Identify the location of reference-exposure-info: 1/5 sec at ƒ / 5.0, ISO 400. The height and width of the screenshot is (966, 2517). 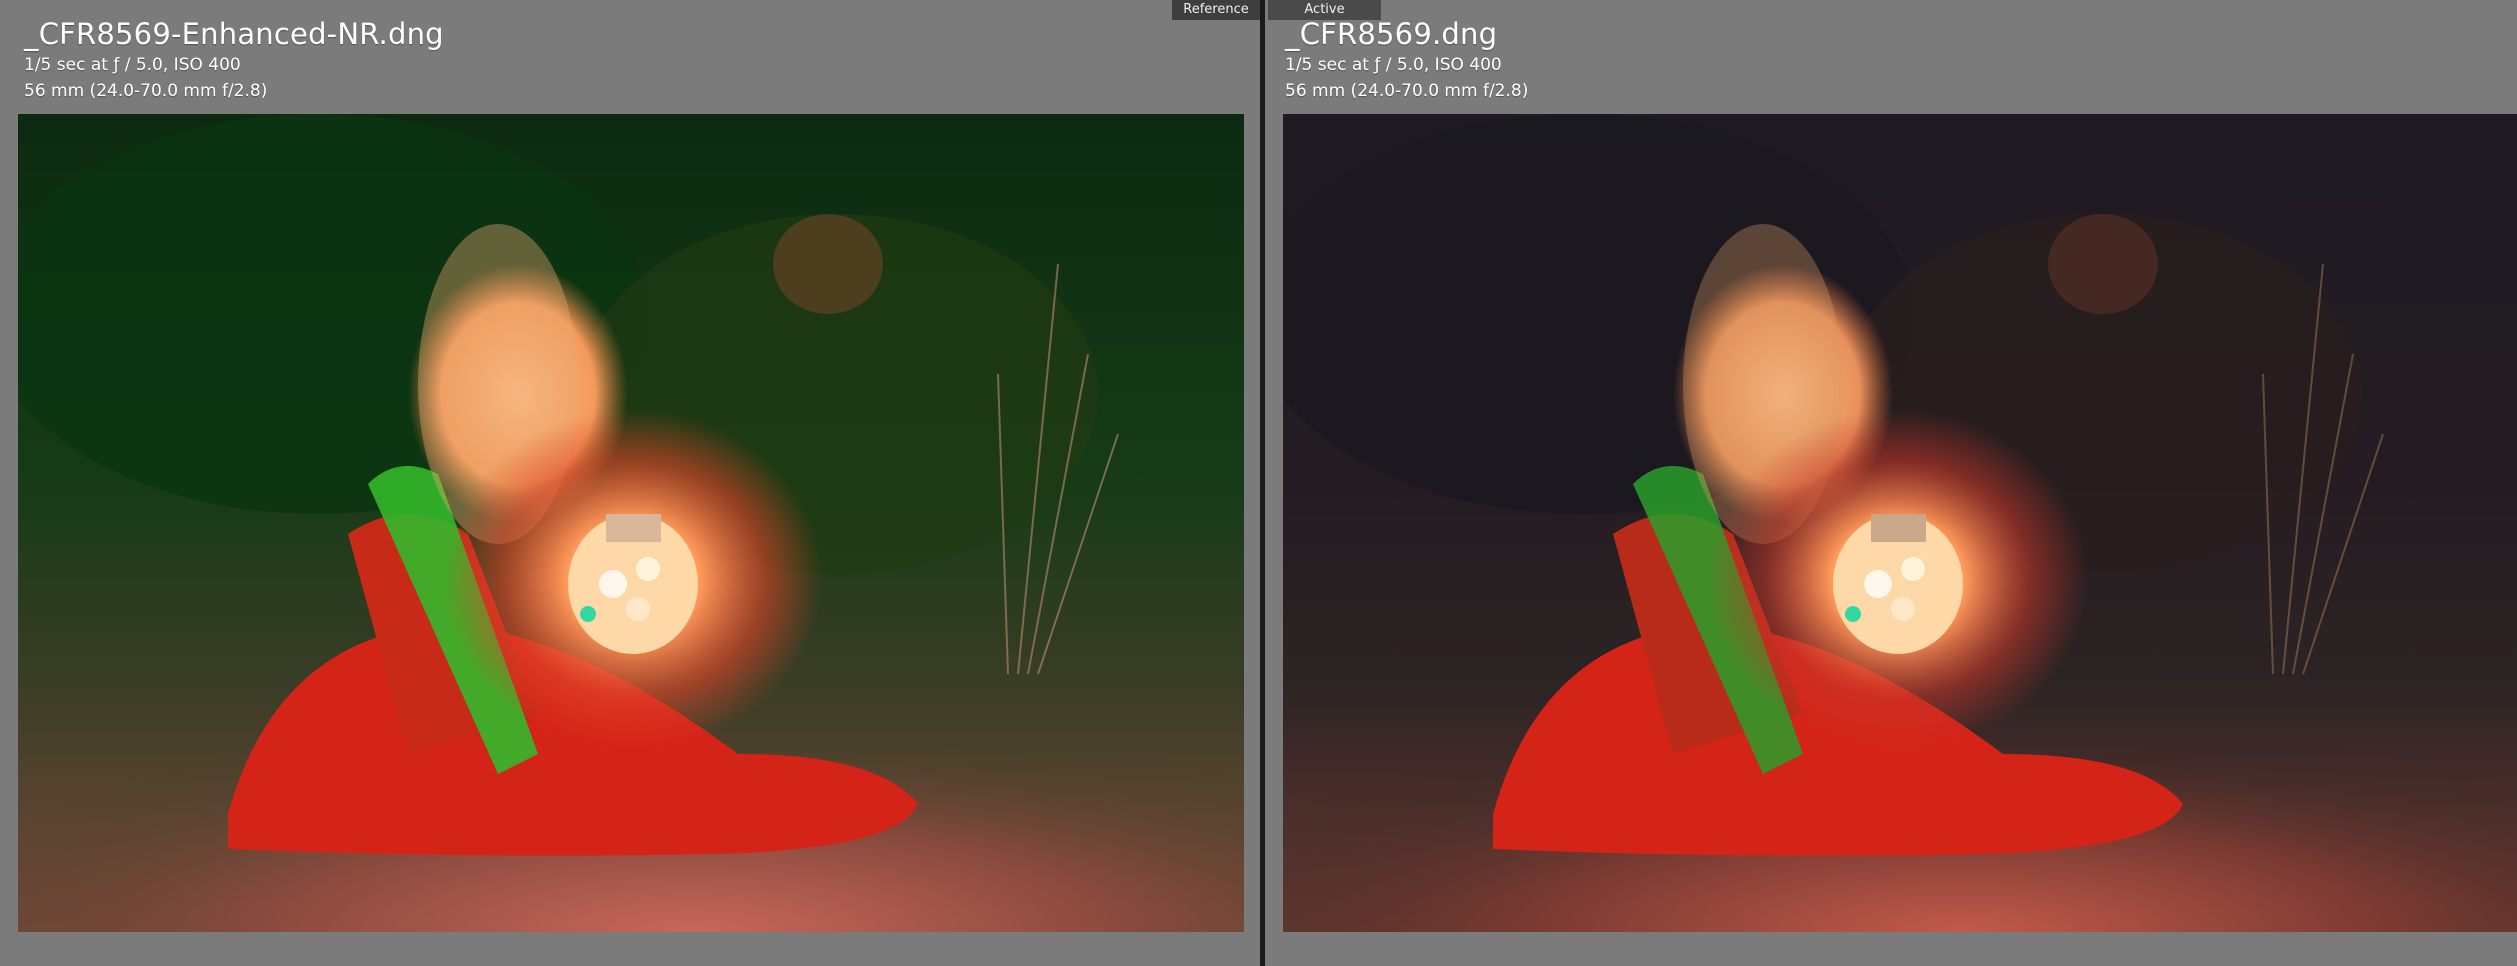
(132, 65).